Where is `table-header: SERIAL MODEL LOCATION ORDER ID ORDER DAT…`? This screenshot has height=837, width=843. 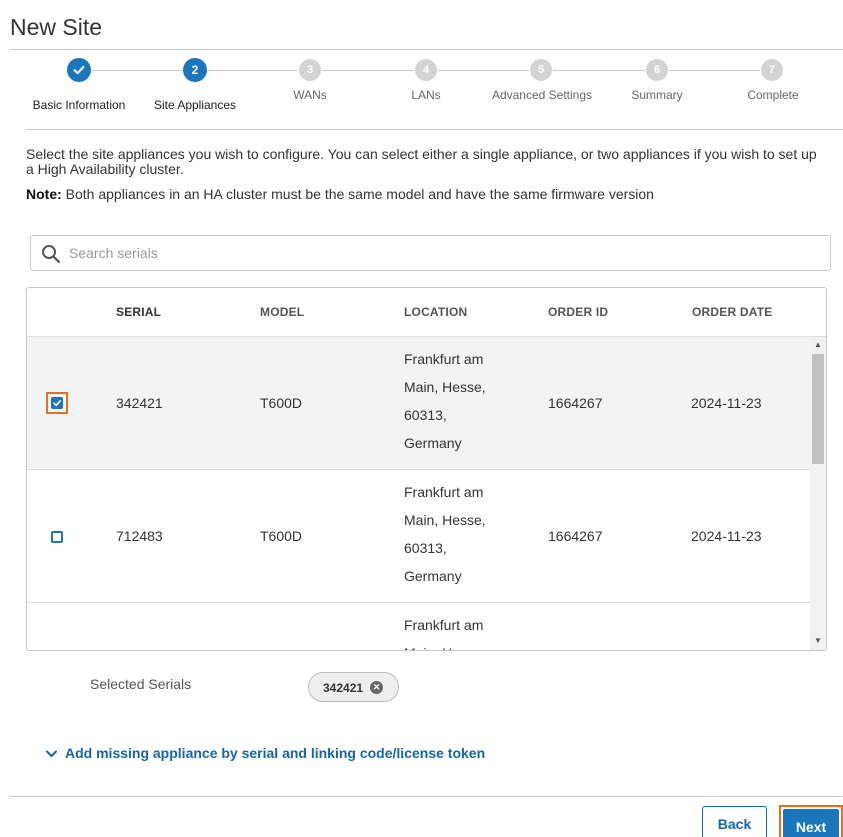 table-header: SERIAL MODEL LOCATION ORDER ID ORDER DAT… is located at coordinates (426, 312).